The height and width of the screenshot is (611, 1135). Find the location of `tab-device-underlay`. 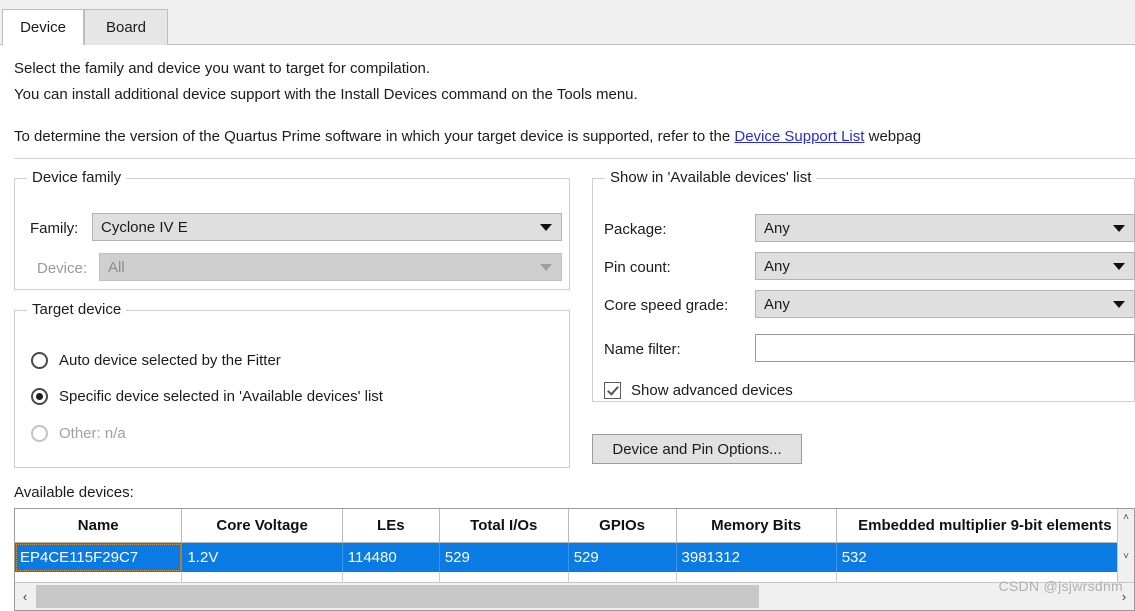

tab-device-underlay is located at coordinates (43, 45).